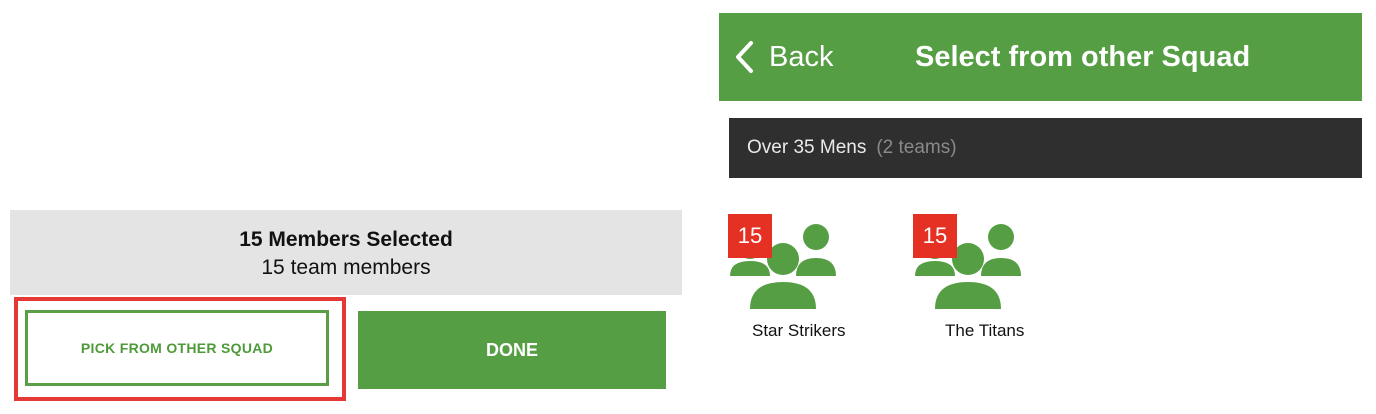 This screenshot has height=414, width=1376. I want to click on done-button: DONE, so click(512, 350).